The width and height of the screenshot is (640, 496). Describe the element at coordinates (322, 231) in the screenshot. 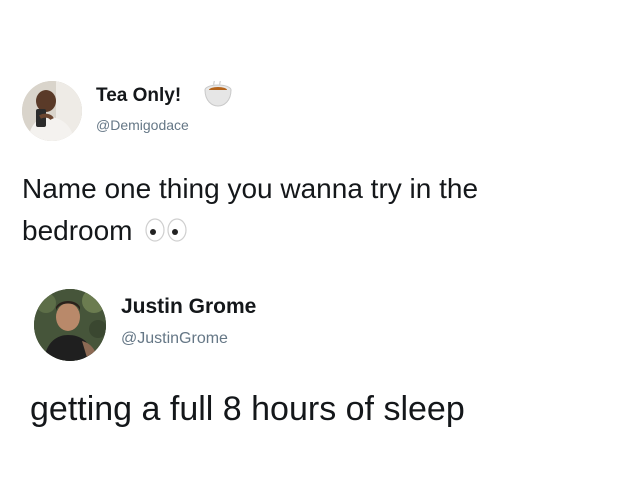

I see `tweet-text-line-with-emoji: bedroom` at that location.